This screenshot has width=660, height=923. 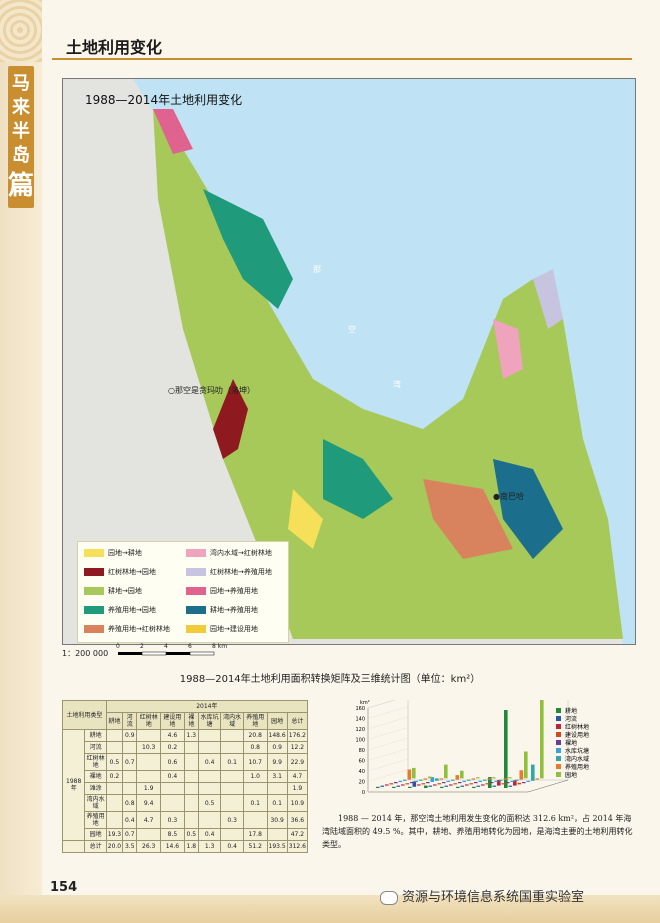 What do you see at coordinates (234, 629) in the screenshot?
I see `legend-label: 园地→建设用地` at bounding box center [234, 629].